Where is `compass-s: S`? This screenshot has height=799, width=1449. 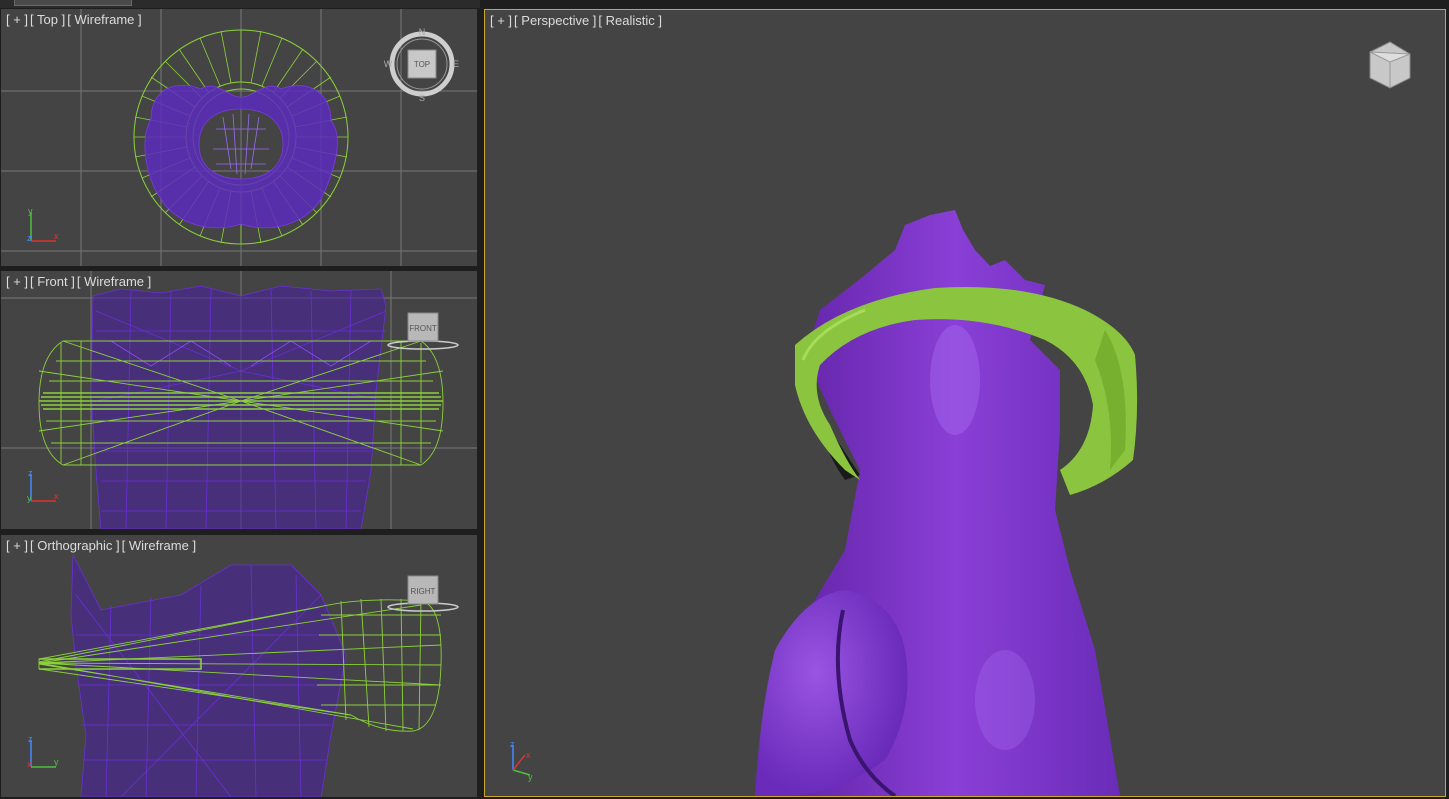
compass-s: S is located at coordinates (422, 98).